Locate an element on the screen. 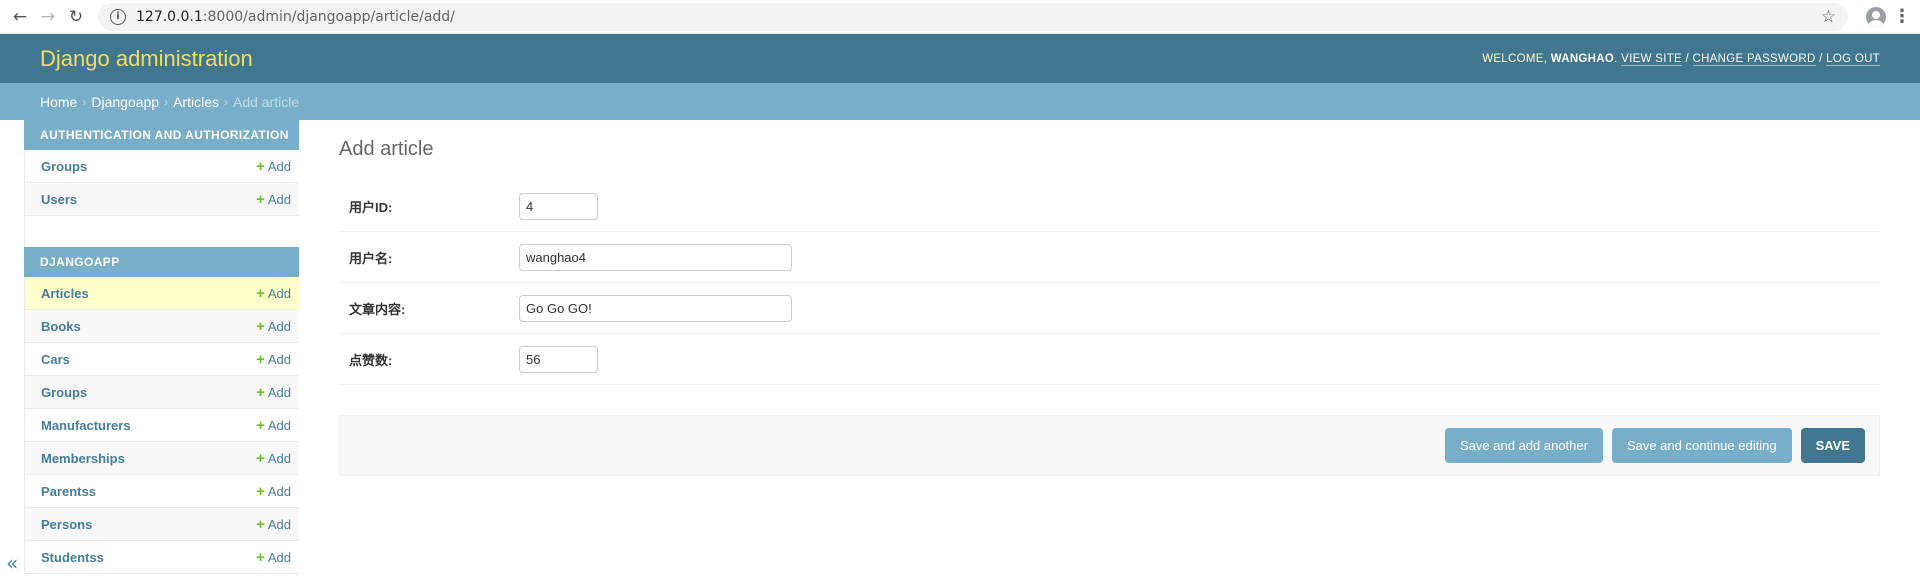 Image resolution: width=1920 pixels, height=581 pixels. change-password-link: CHANGE PASSWORD is located at coordinates (1754, 59).